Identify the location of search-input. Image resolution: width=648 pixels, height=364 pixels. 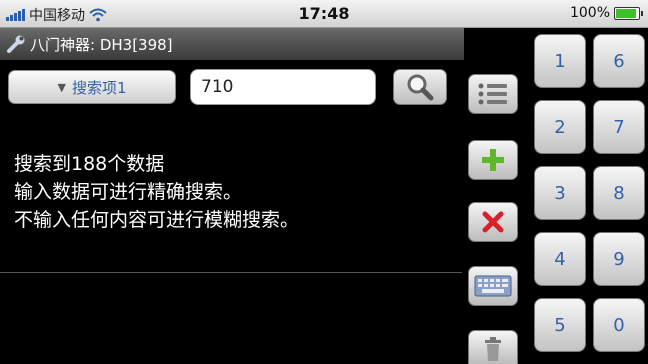
(283, 87).